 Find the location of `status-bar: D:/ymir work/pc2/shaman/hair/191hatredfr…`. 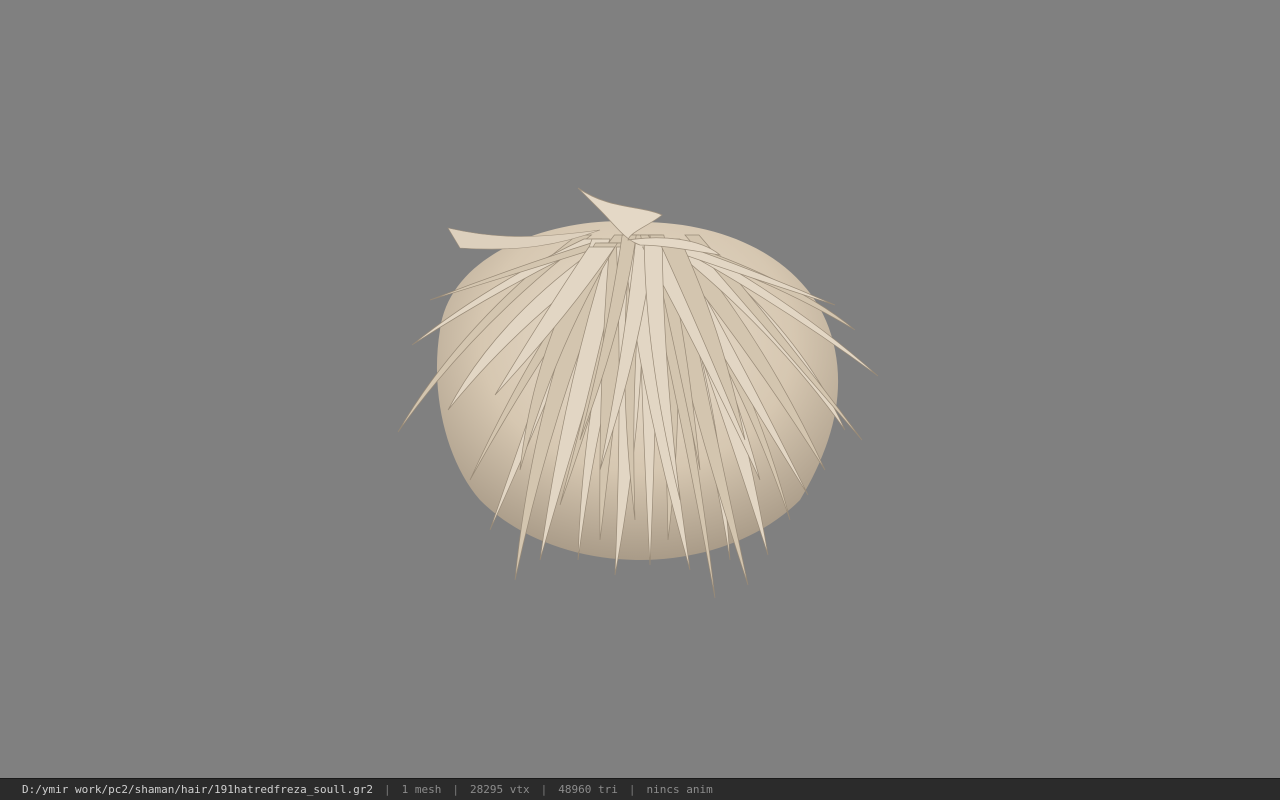

status-bar: D:/ymir work/pc2/shaman/hair/191hatredfr… is located at coordinates (640, 789).